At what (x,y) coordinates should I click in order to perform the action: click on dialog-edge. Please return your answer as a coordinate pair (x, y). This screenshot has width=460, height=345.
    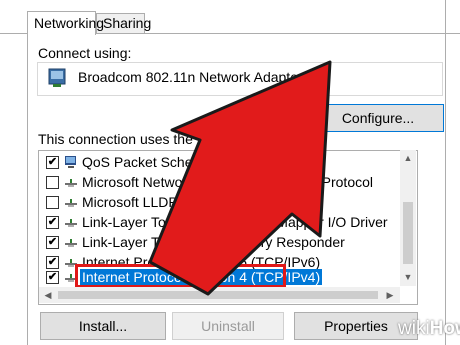
    Looking at the image, I should click on (445, 172).